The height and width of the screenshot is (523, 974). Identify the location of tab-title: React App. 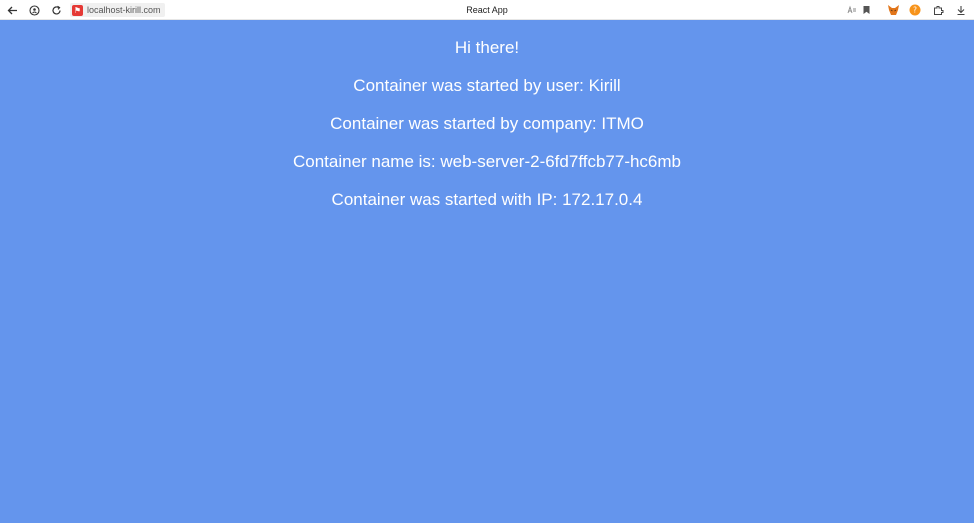
(487, 10).